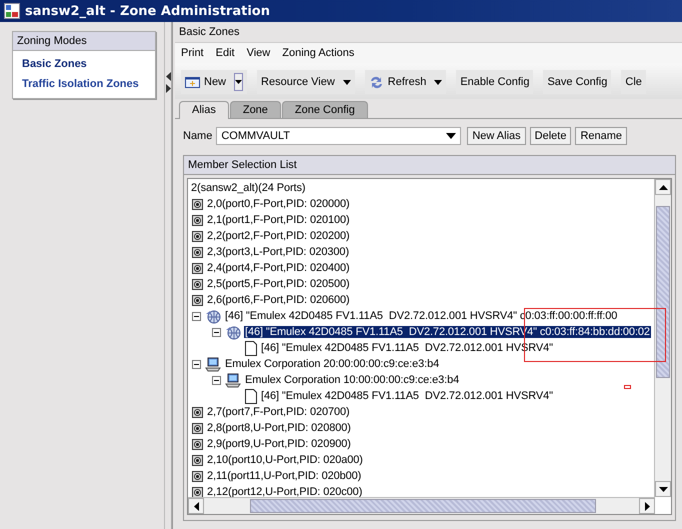 The image size is (682, 529). I want to click on tree-item: 2,4(port4,F-Port,PID: 020400), so click(278, 268).